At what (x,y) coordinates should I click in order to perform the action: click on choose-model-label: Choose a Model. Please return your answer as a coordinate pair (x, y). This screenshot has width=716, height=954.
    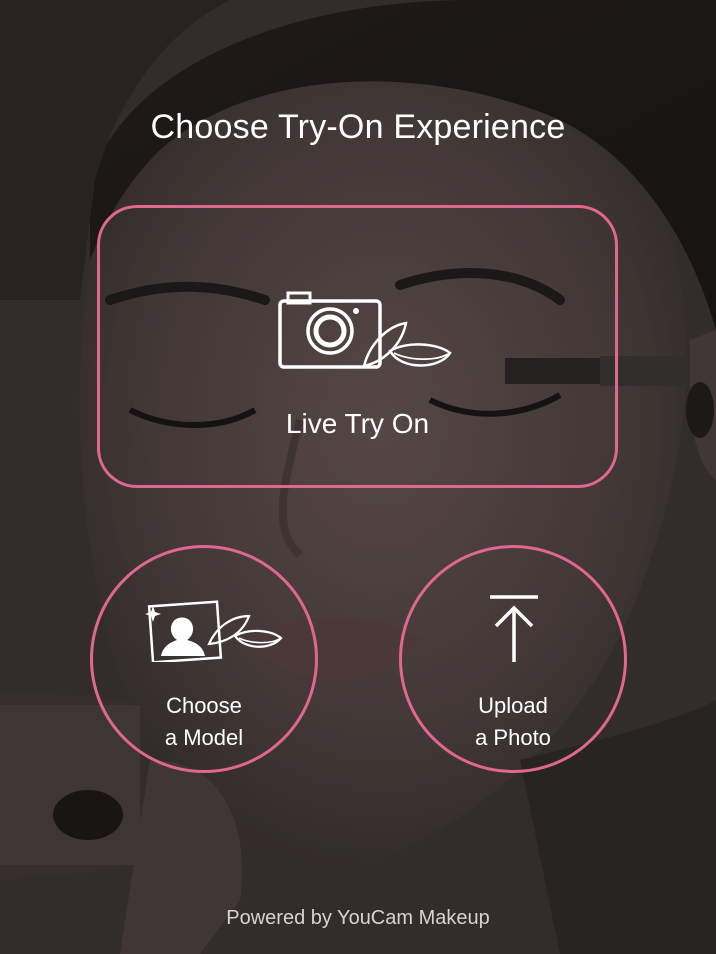
    Looking at the image, I should click on (204, 721).